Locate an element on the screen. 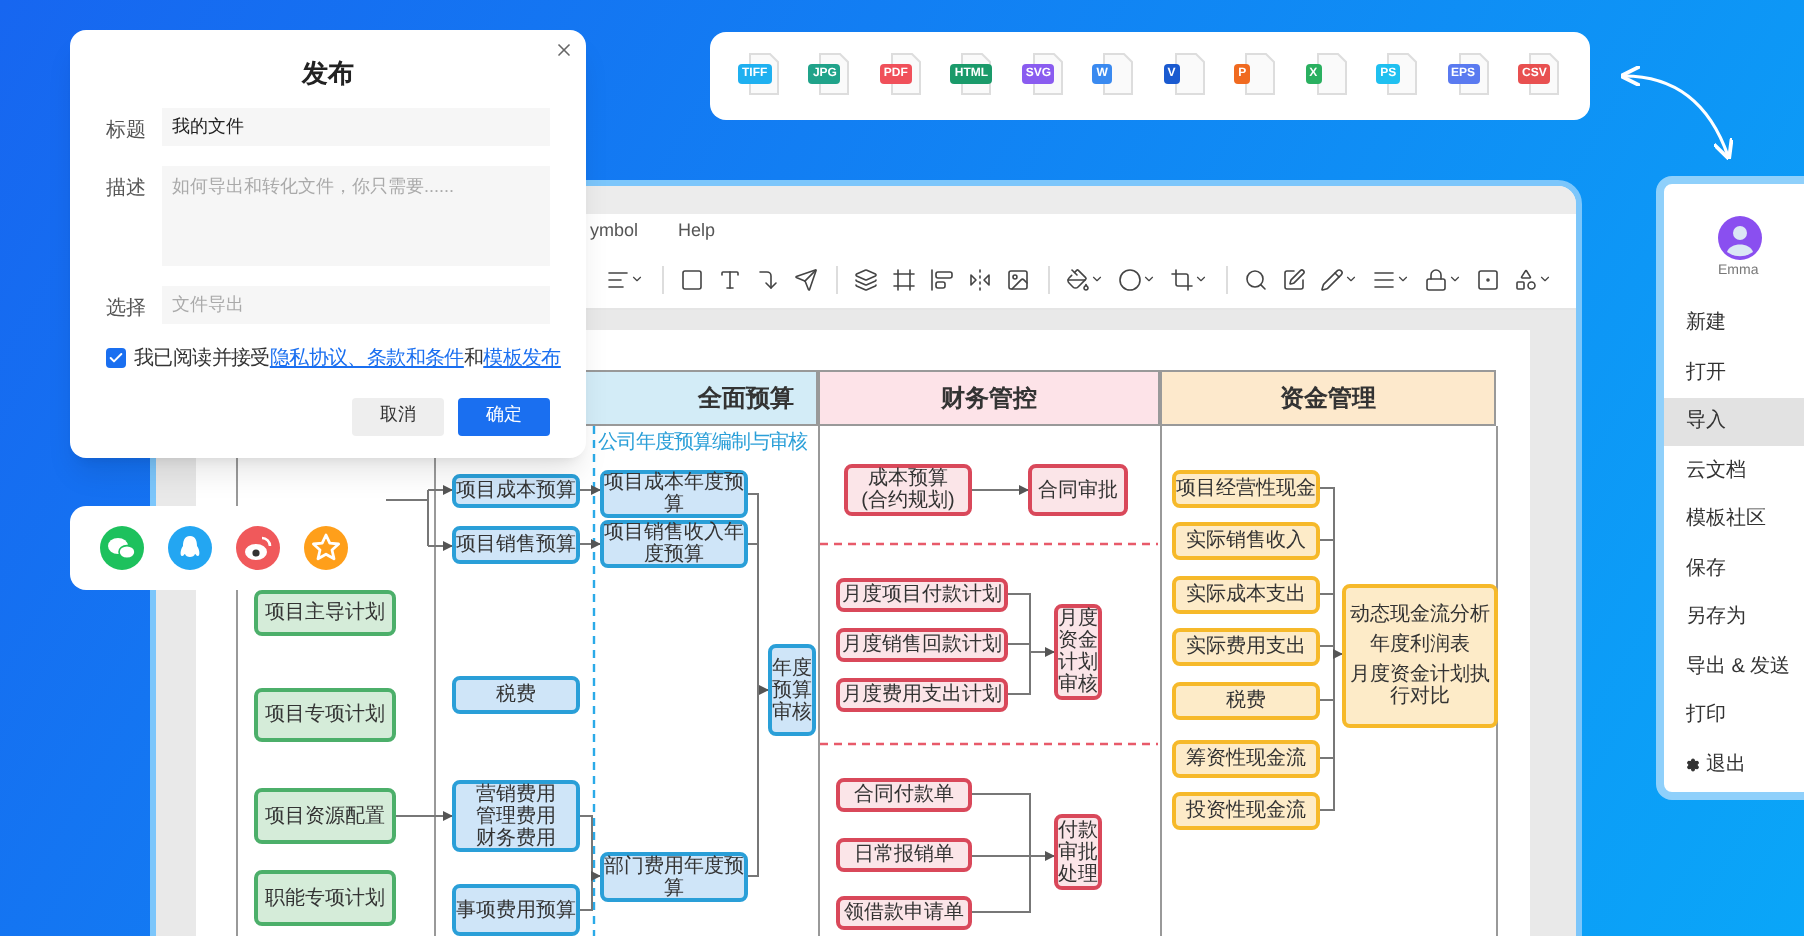 The height and width of the screenshot is (936, 1804). agreement-link: 隐私协议、条款和条件 is located at coordinates (366, 358).